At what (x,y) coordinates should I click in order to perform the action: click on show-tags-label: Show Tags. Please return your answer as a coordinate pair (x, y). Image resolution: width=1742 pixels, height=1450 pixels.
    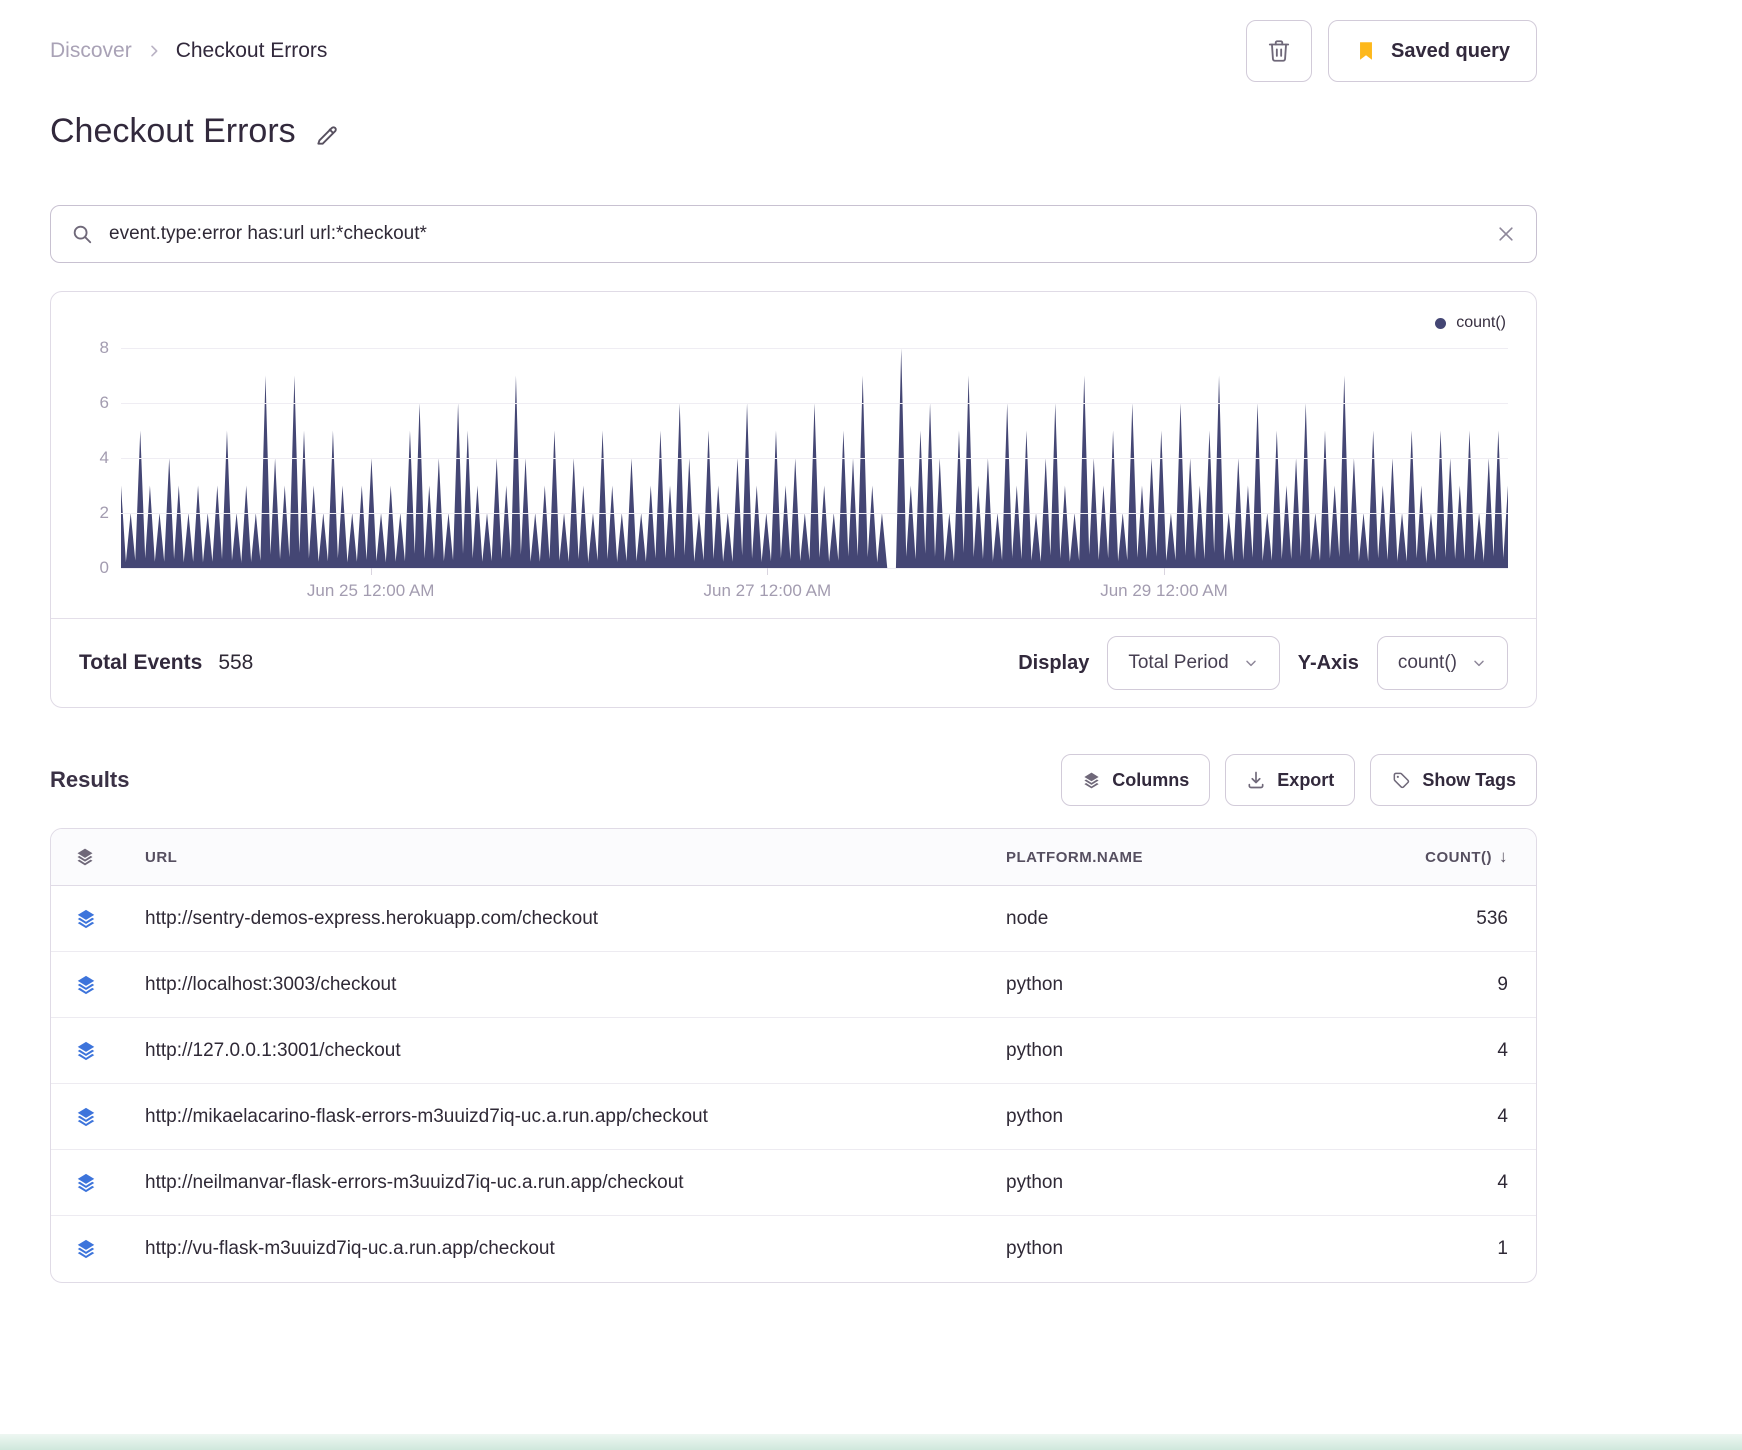
    Looking at the image, I should click on (1469, 779).